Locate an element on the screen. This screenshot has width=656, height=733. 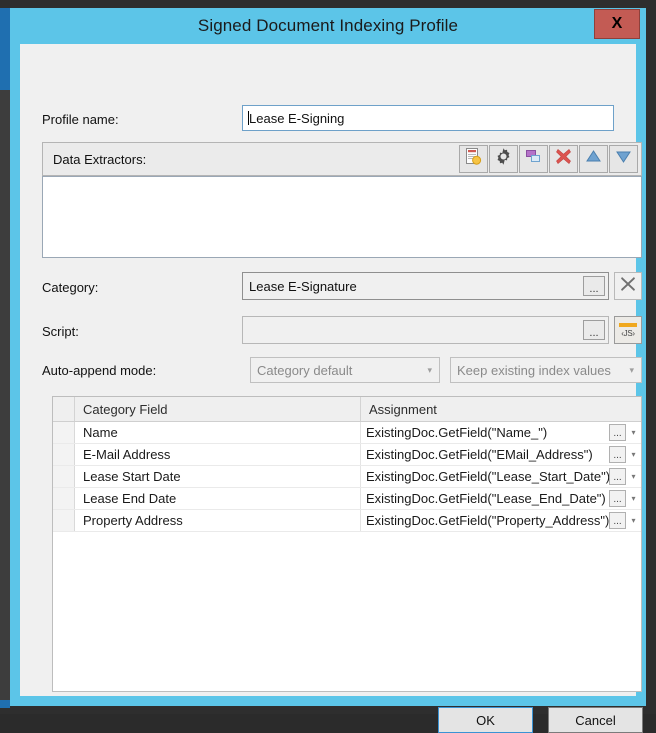
auto-append-mode-select: Category default ▾ is located at coordinates (345, 370).